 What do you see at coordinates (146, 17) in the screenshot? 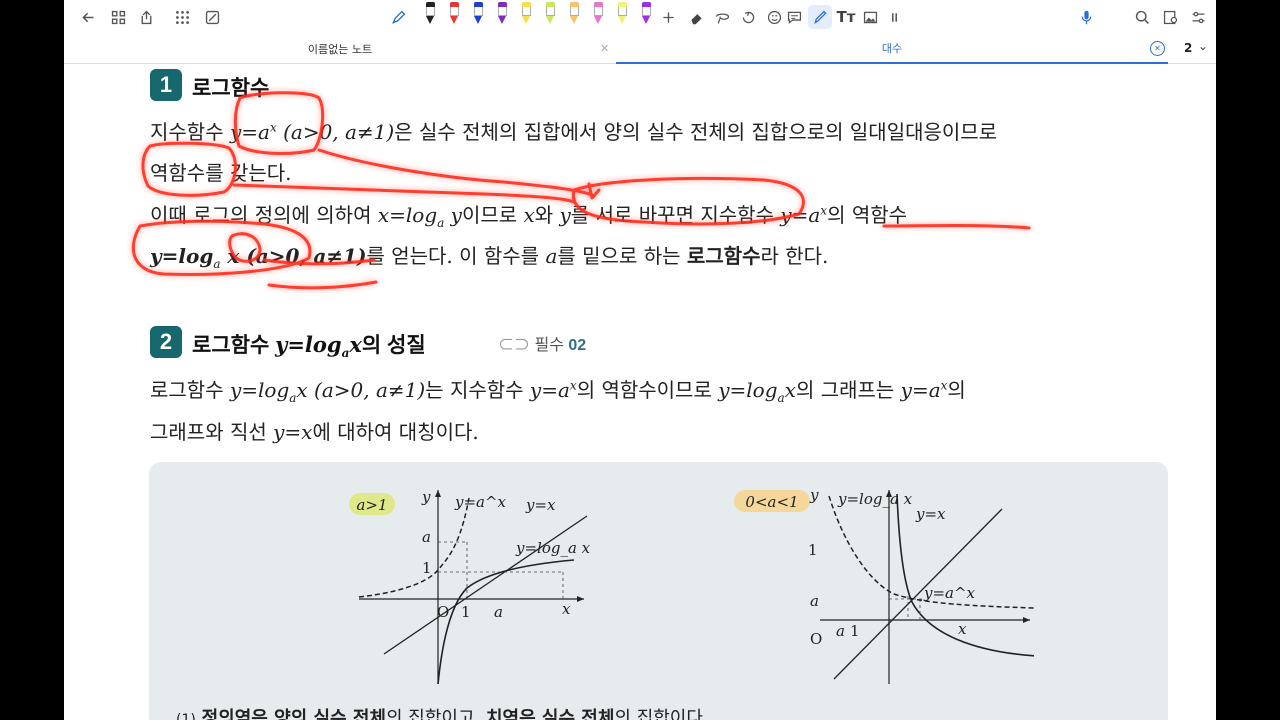
I see `export-icon` at bounding box center [146, 17].